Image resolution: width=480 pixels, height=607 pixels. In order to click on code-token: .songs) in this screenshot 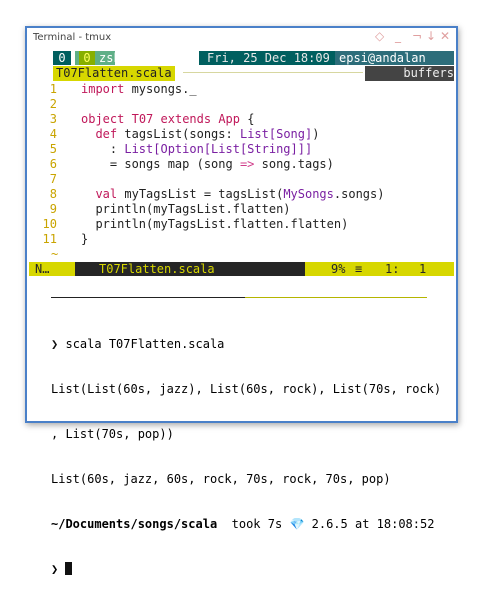, I will do `click(359, 194)`.